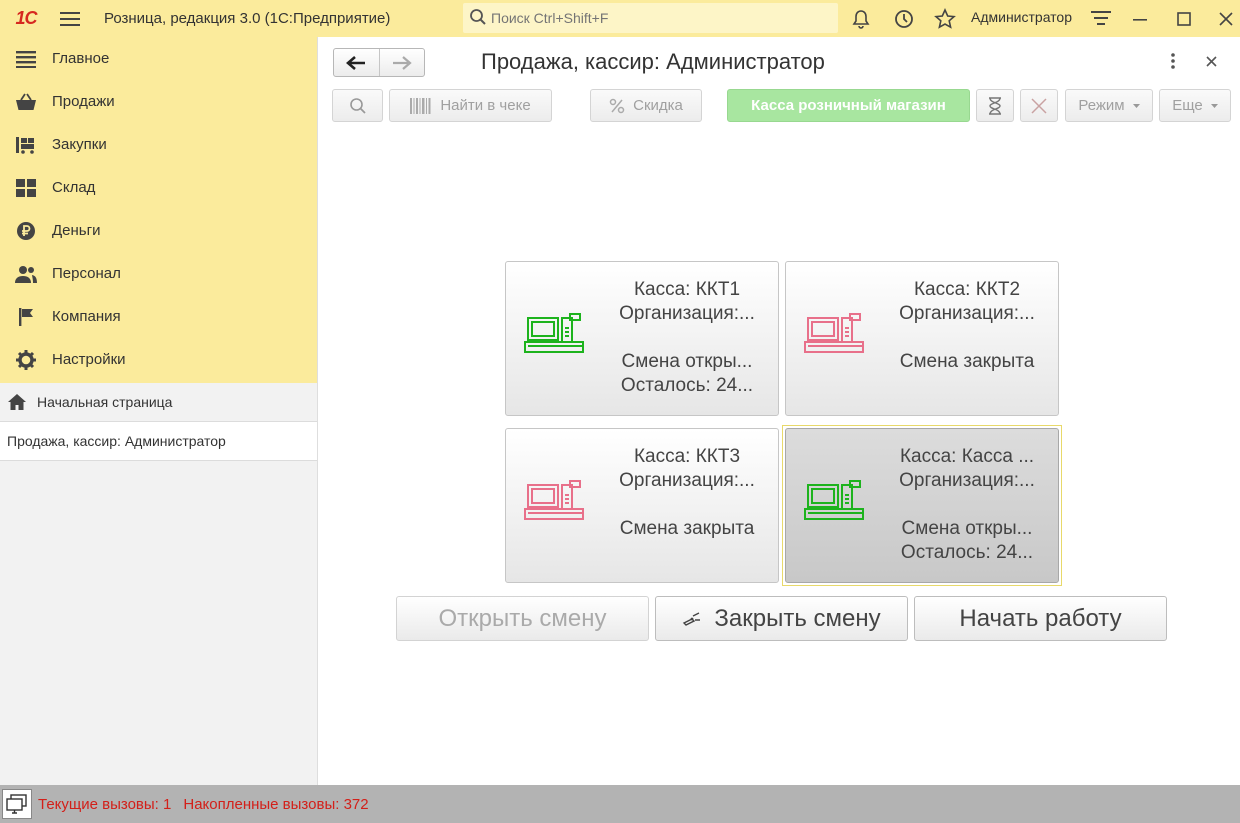 This screenshot has width=1240, height=823. What do you see at coordinates (797, 618) in the screenshot?
I see `close-shift-label: Закрыть смену` at bounding box center [797, 618].